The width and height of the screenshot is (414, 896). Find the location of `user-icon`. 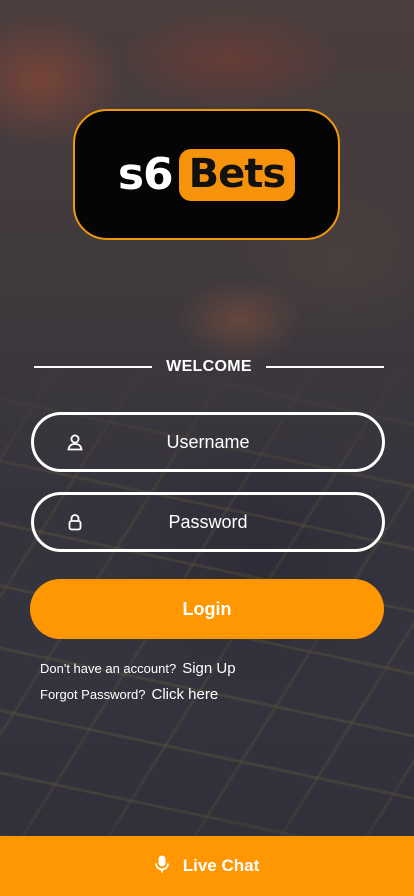

user-icon is located at coordinates (75, 442).